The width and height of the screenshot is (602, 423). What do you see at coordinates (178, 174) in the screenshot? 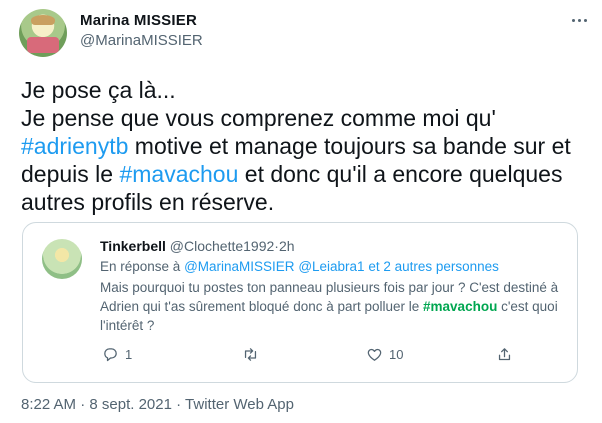
I see `hashtag-mavachou: #mavachou` at bounding box center [178, 174].